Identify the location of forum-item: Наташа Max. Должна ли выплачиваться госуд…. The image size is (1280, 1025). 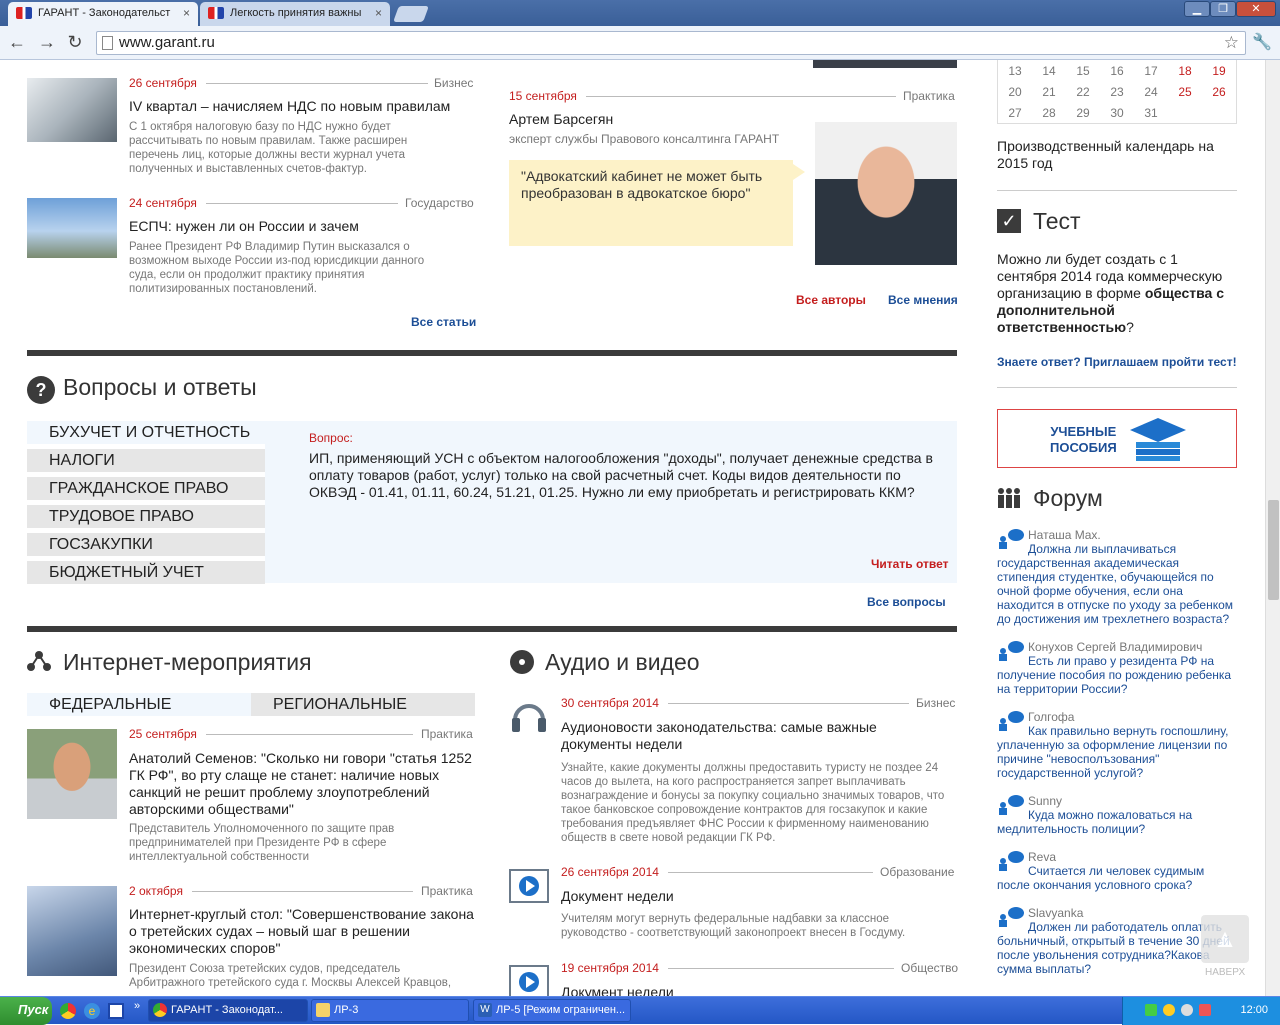
(1117, 577).